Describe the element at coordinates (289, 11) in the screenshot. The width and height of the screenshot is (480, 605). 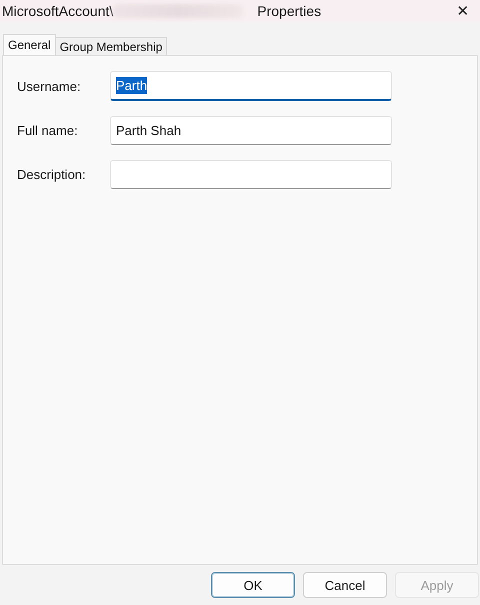
I see `window-title: Properties` at that location.